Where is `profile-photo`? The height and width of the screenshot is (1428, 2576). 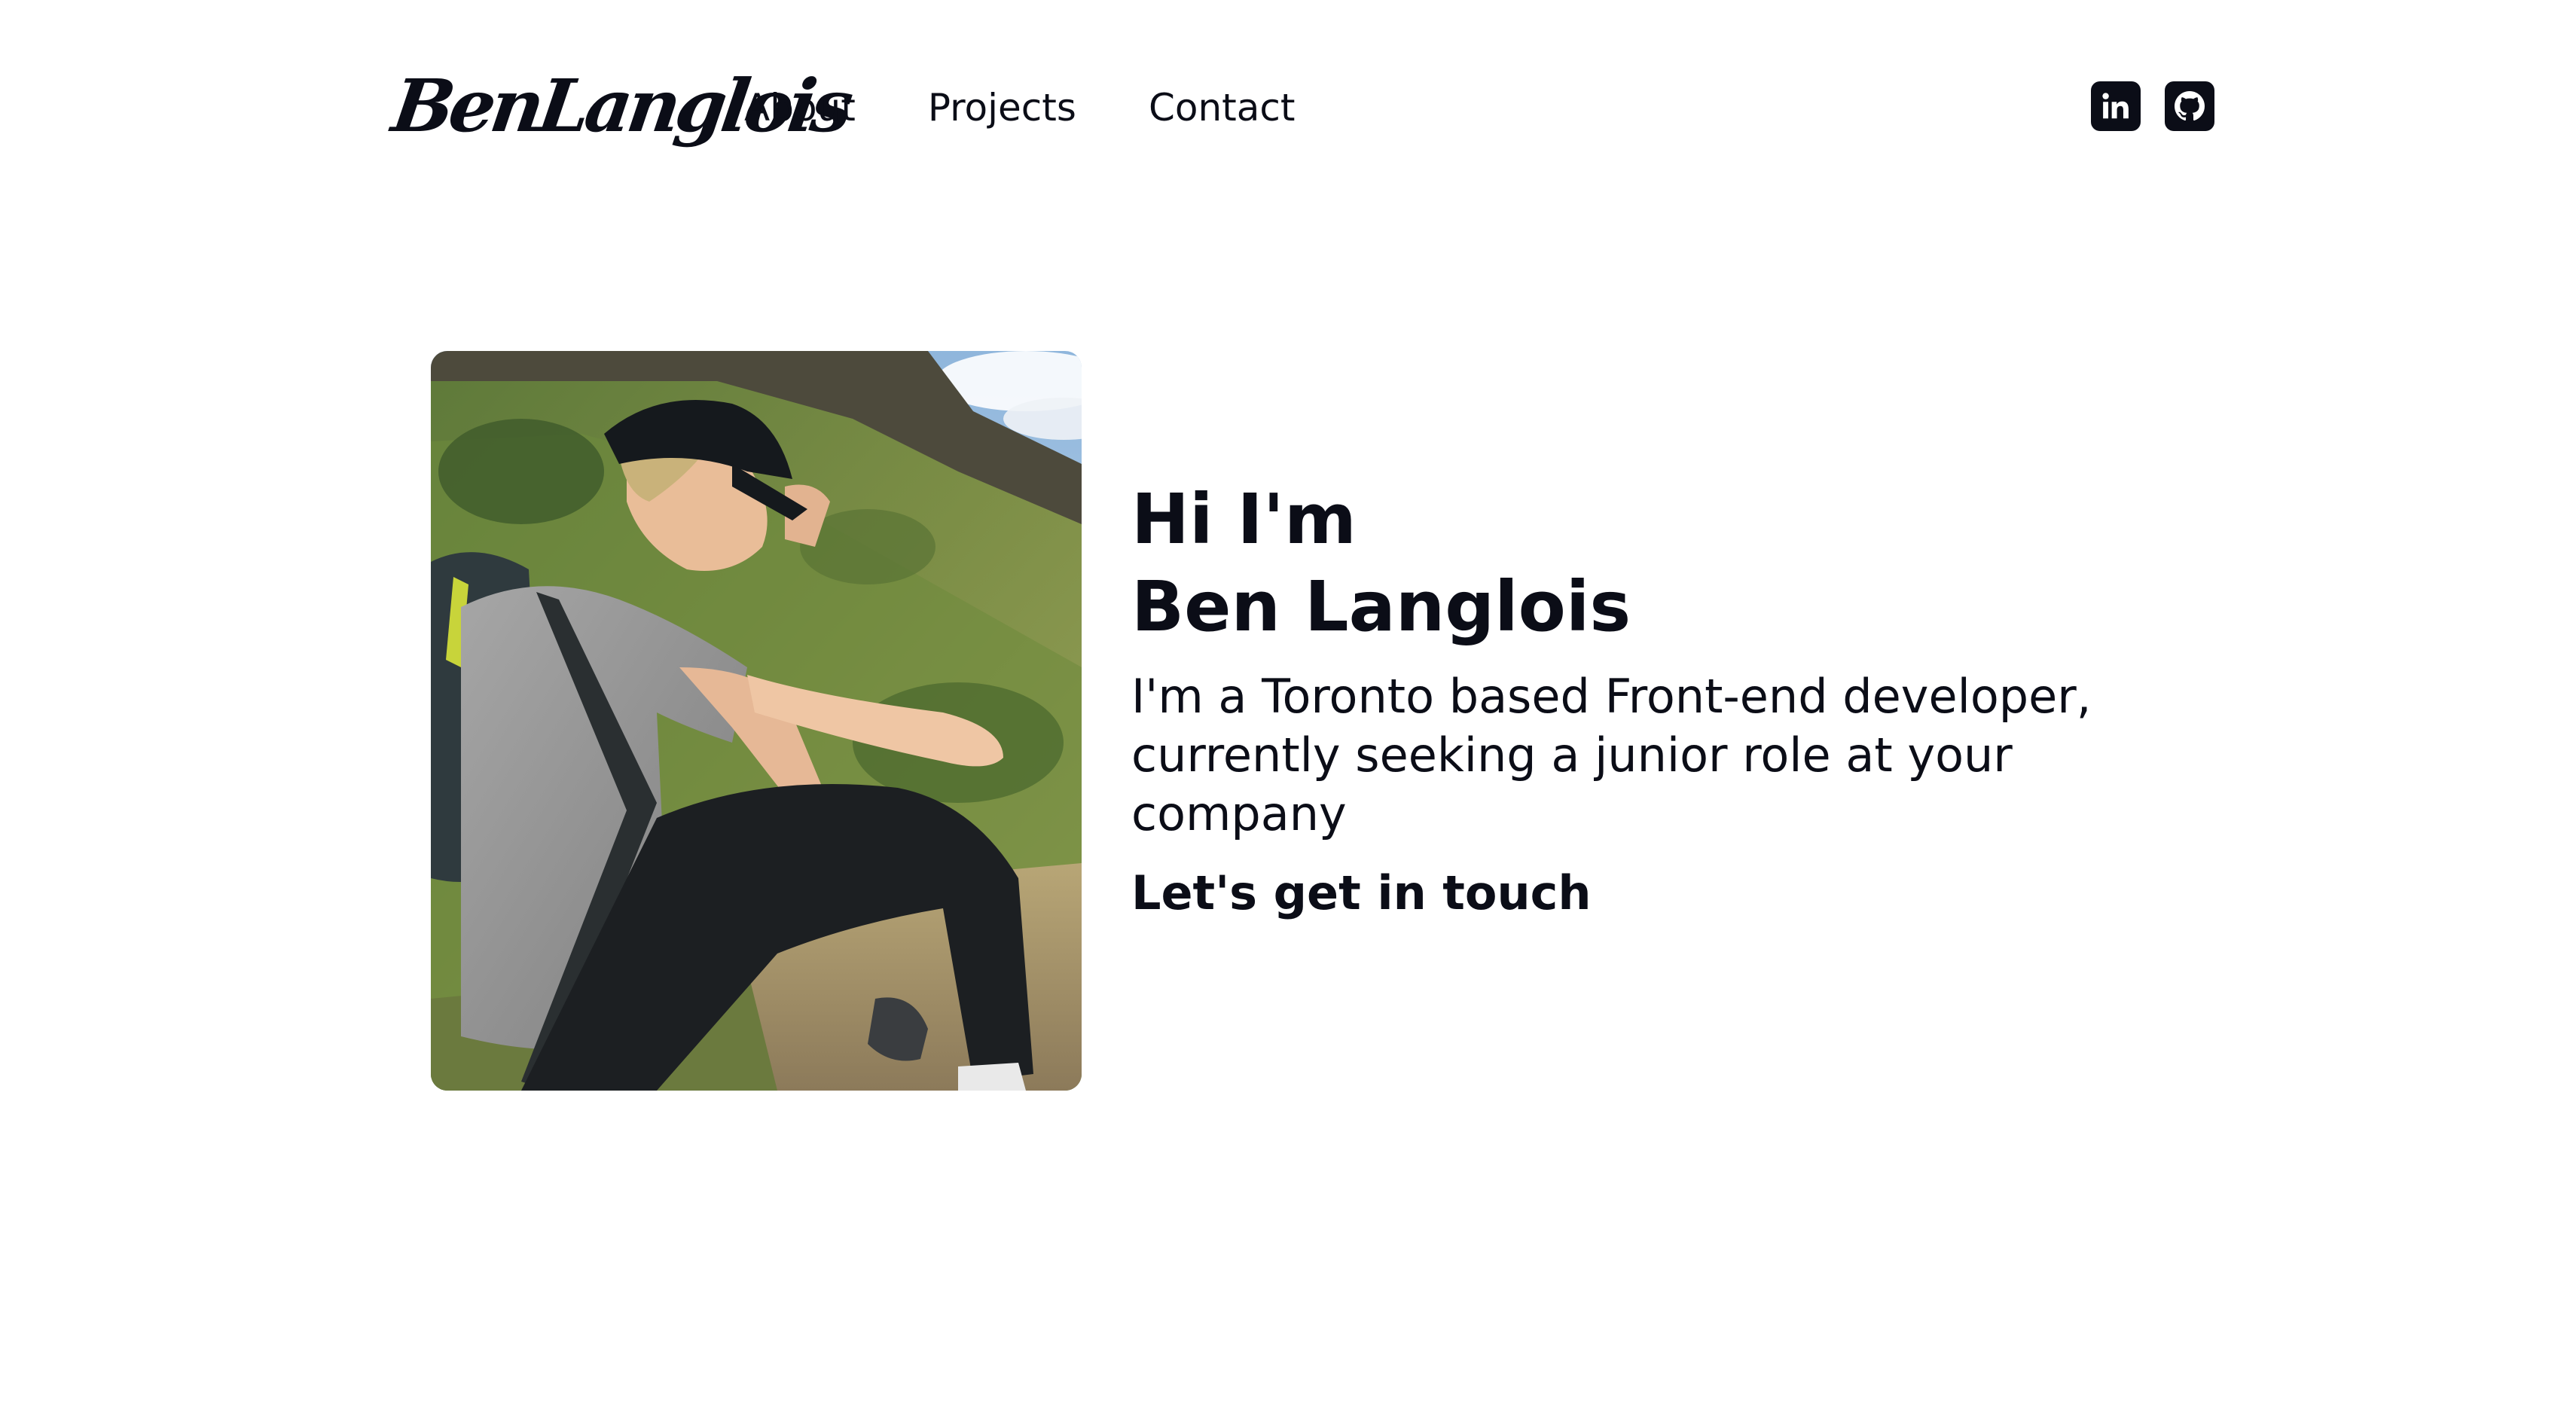 profile-photo is located at coordinates (757, 721).